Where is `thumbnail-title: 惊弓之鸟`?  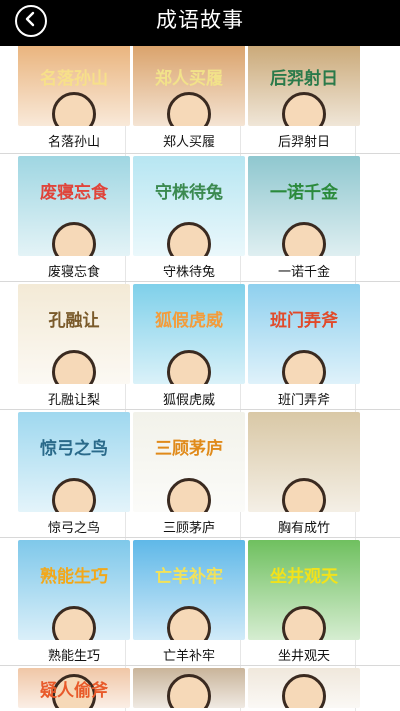 thumbnail-title: 惊弓之鸟 is located at coordinates (74, 449).